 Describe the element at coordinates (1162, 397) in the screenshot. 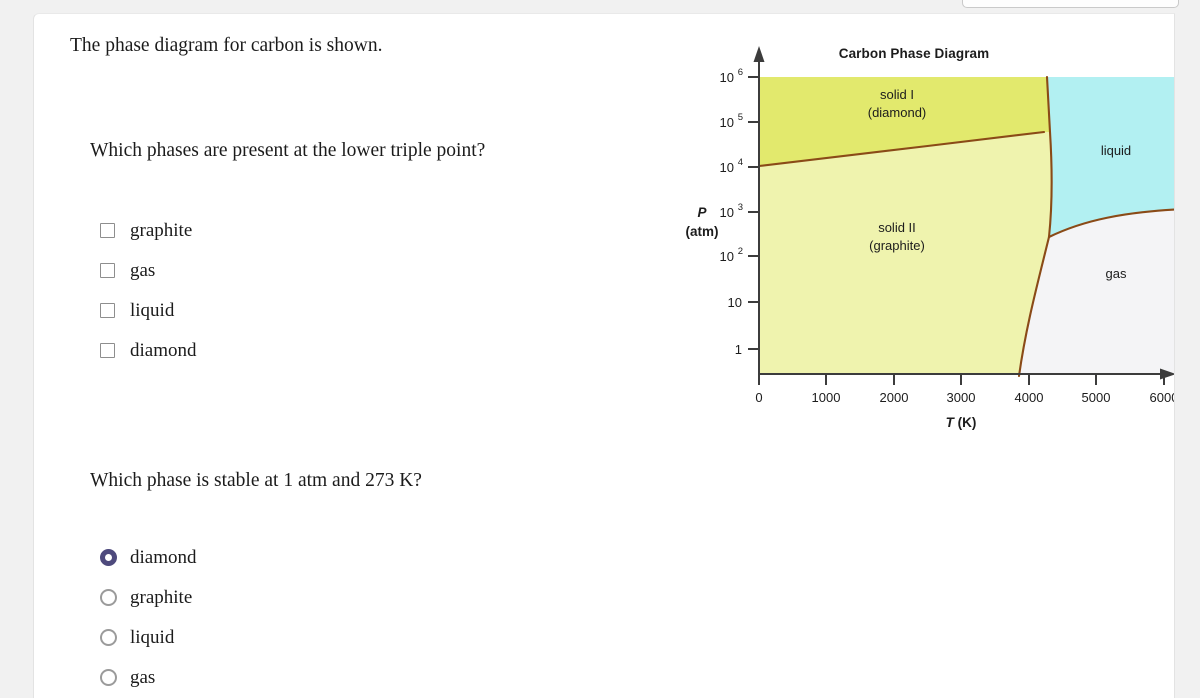

I see `x-tick-label: 6000` at that location.